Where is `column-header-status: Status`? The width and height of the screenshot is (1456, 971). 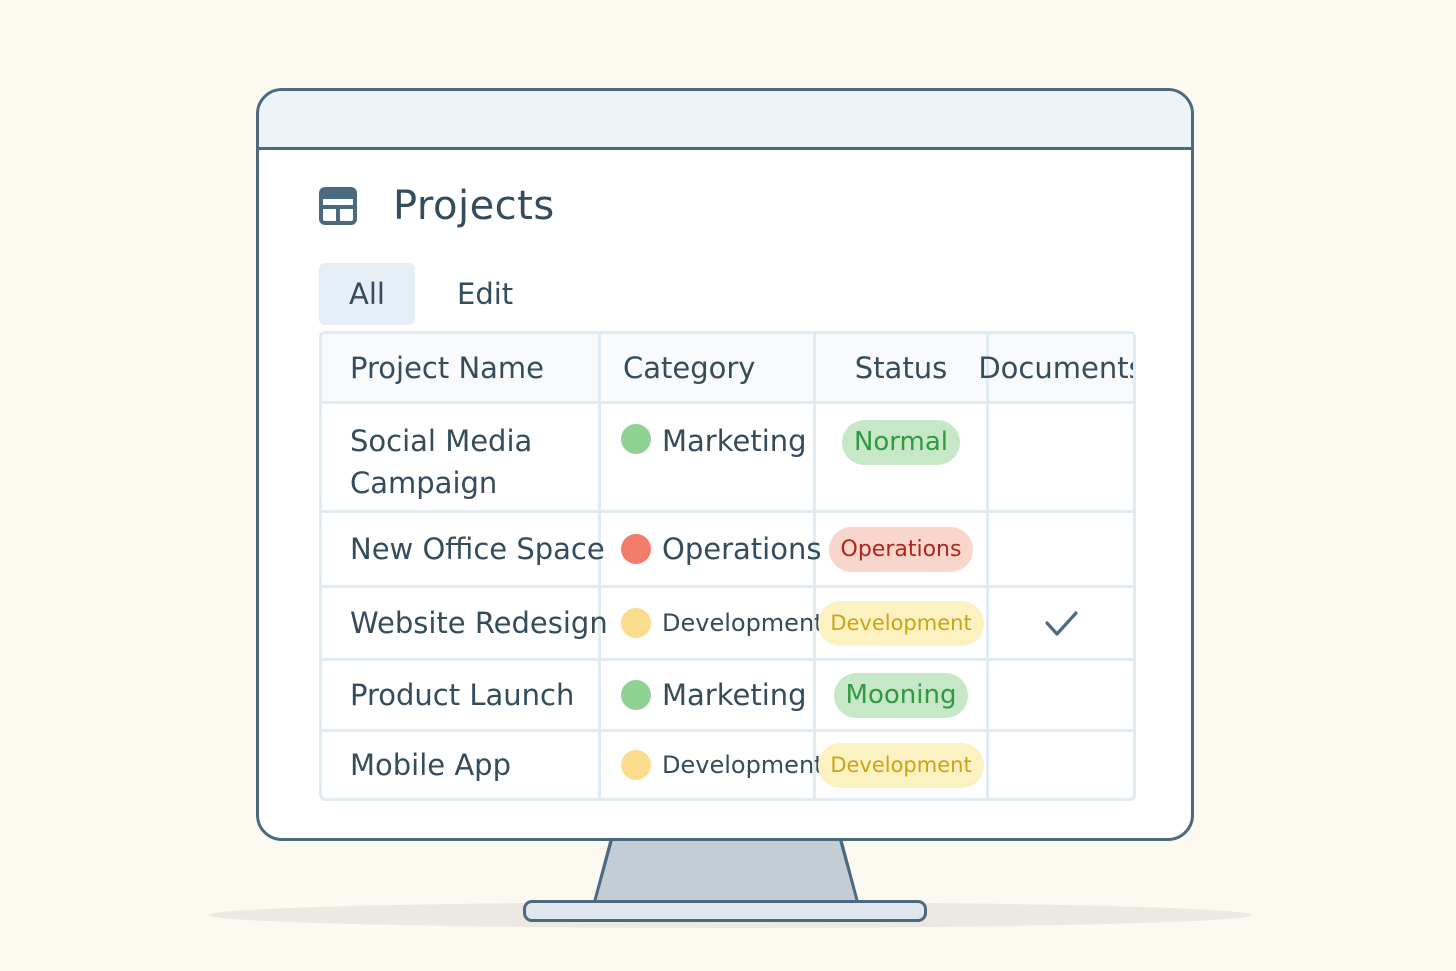 column-header-status: Status is located at coordinates (902, 369).